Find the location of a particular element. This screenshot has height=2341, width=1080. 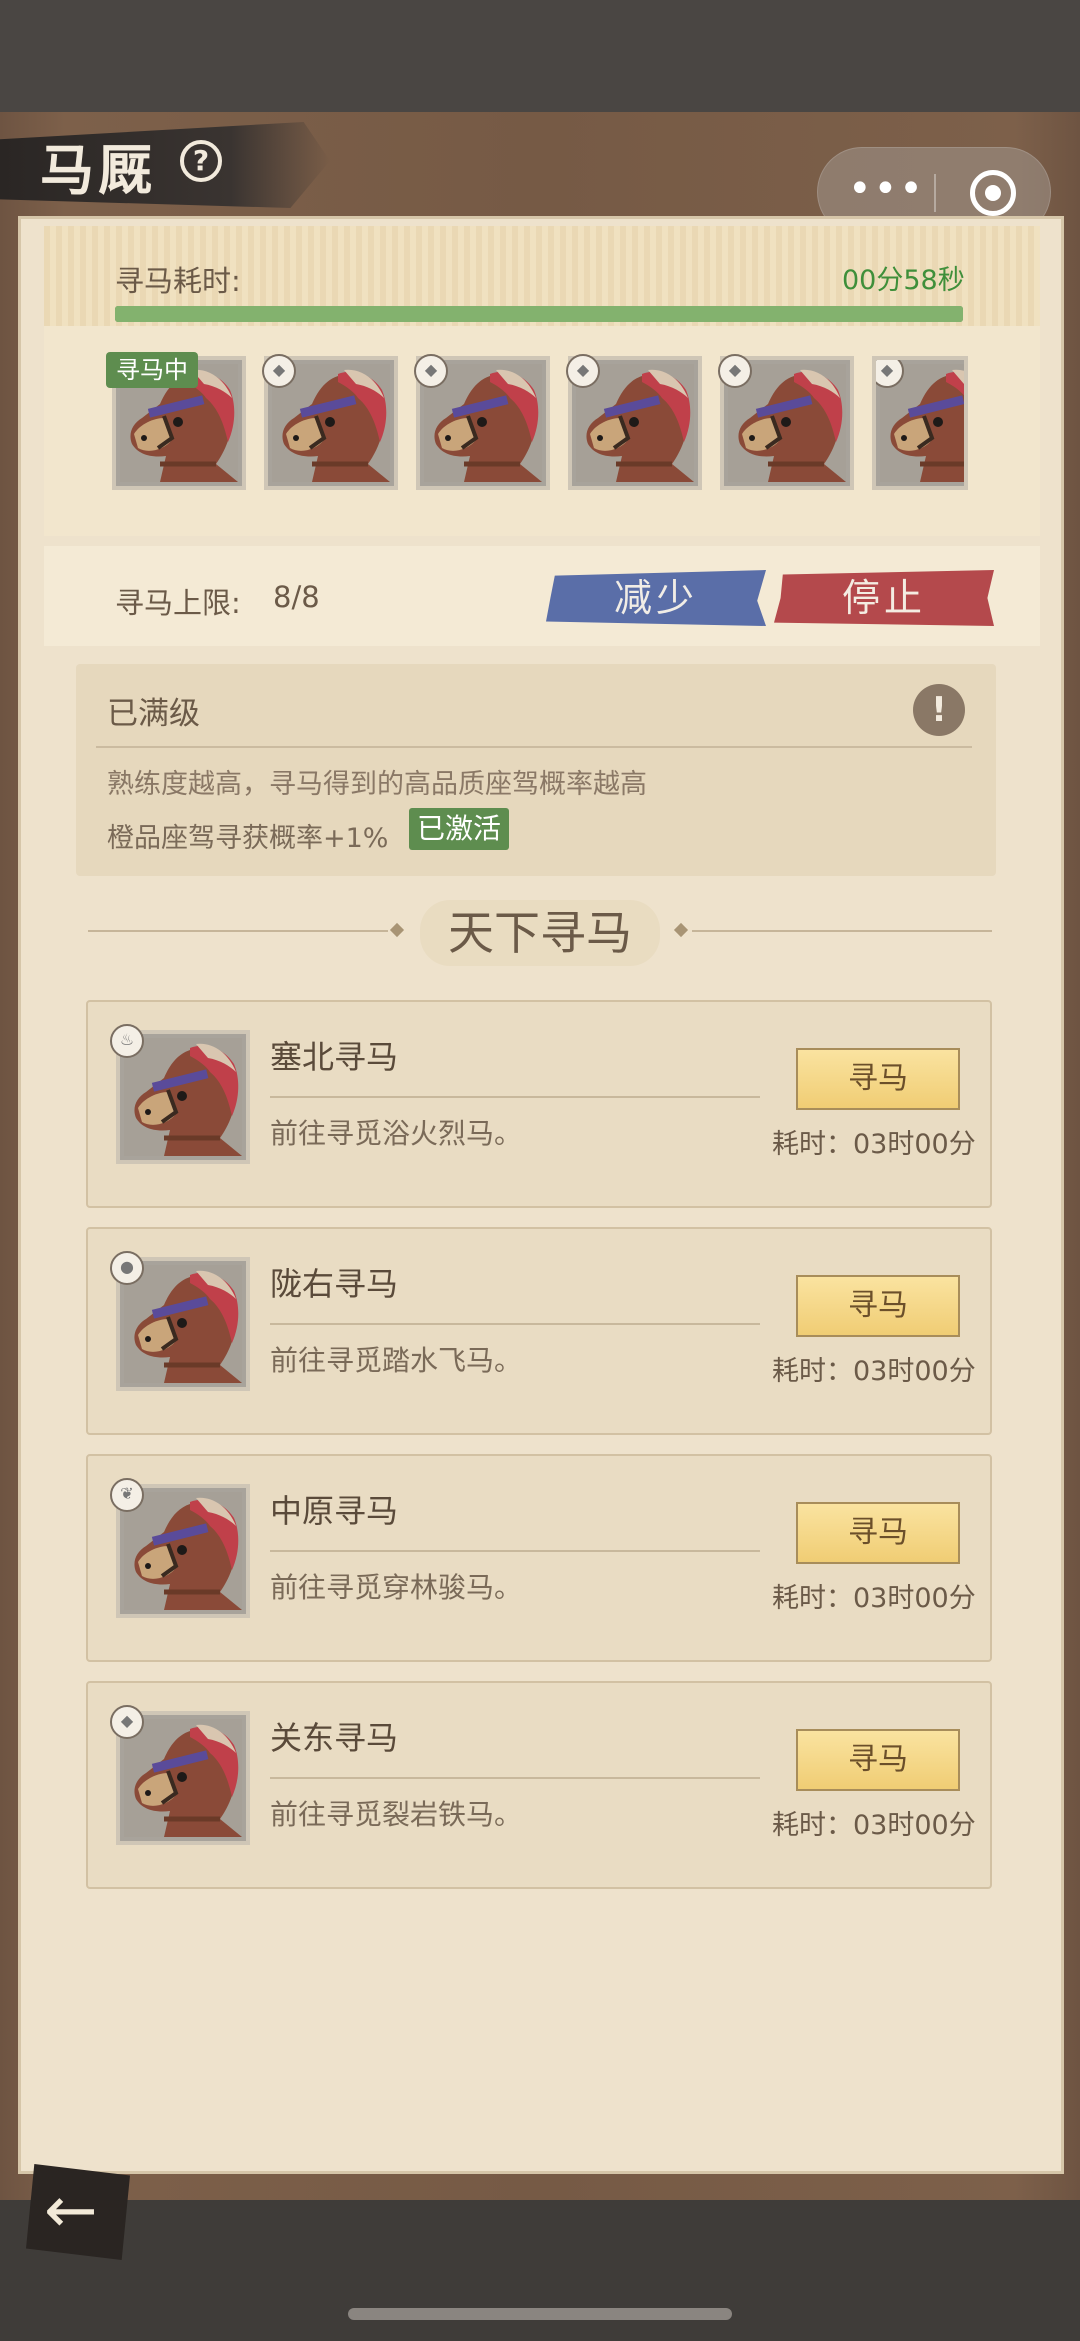

back-arrow-icon: ← is located at coordinates (71, 2211).